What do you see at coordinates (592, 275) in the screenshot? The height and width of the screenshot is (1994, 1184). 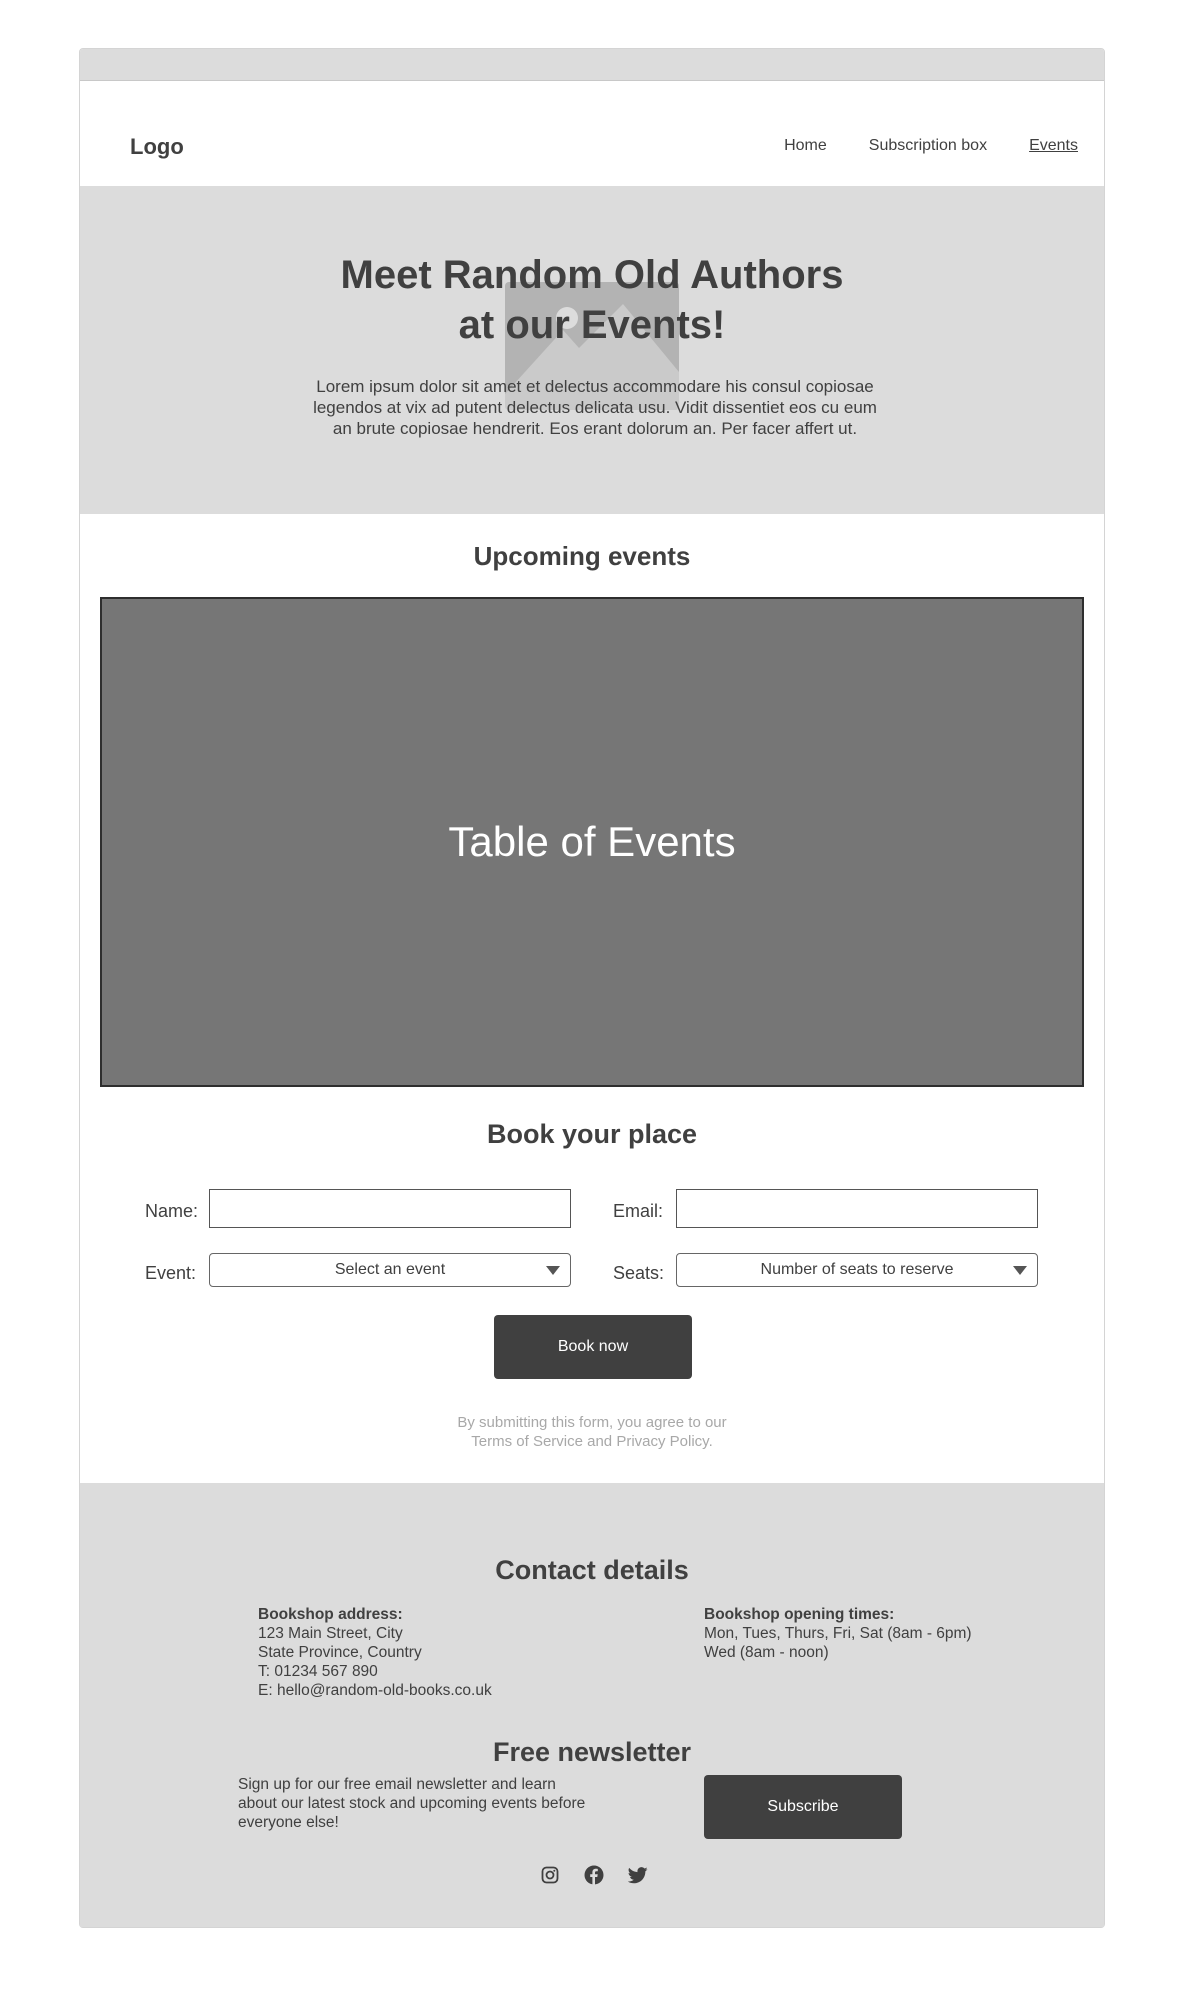 I see `hero-title-line1: Meet Random Old Authors` at bounding box center [592, 275].